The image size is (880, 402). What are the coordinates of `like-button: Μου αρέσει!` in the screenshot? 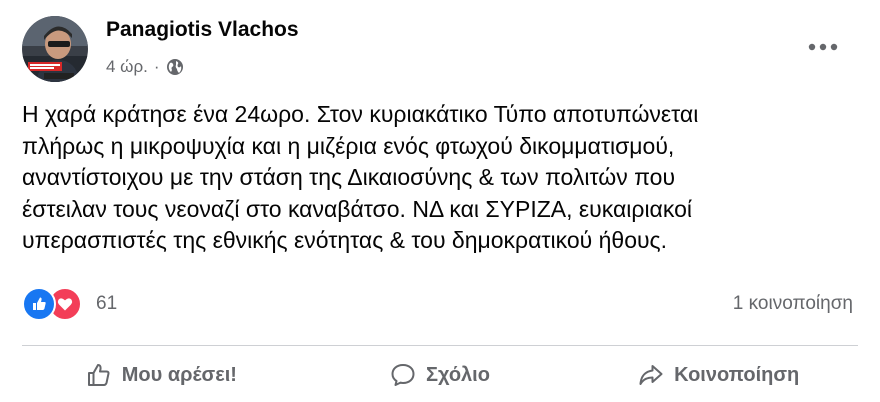 It's located at (161, 375).